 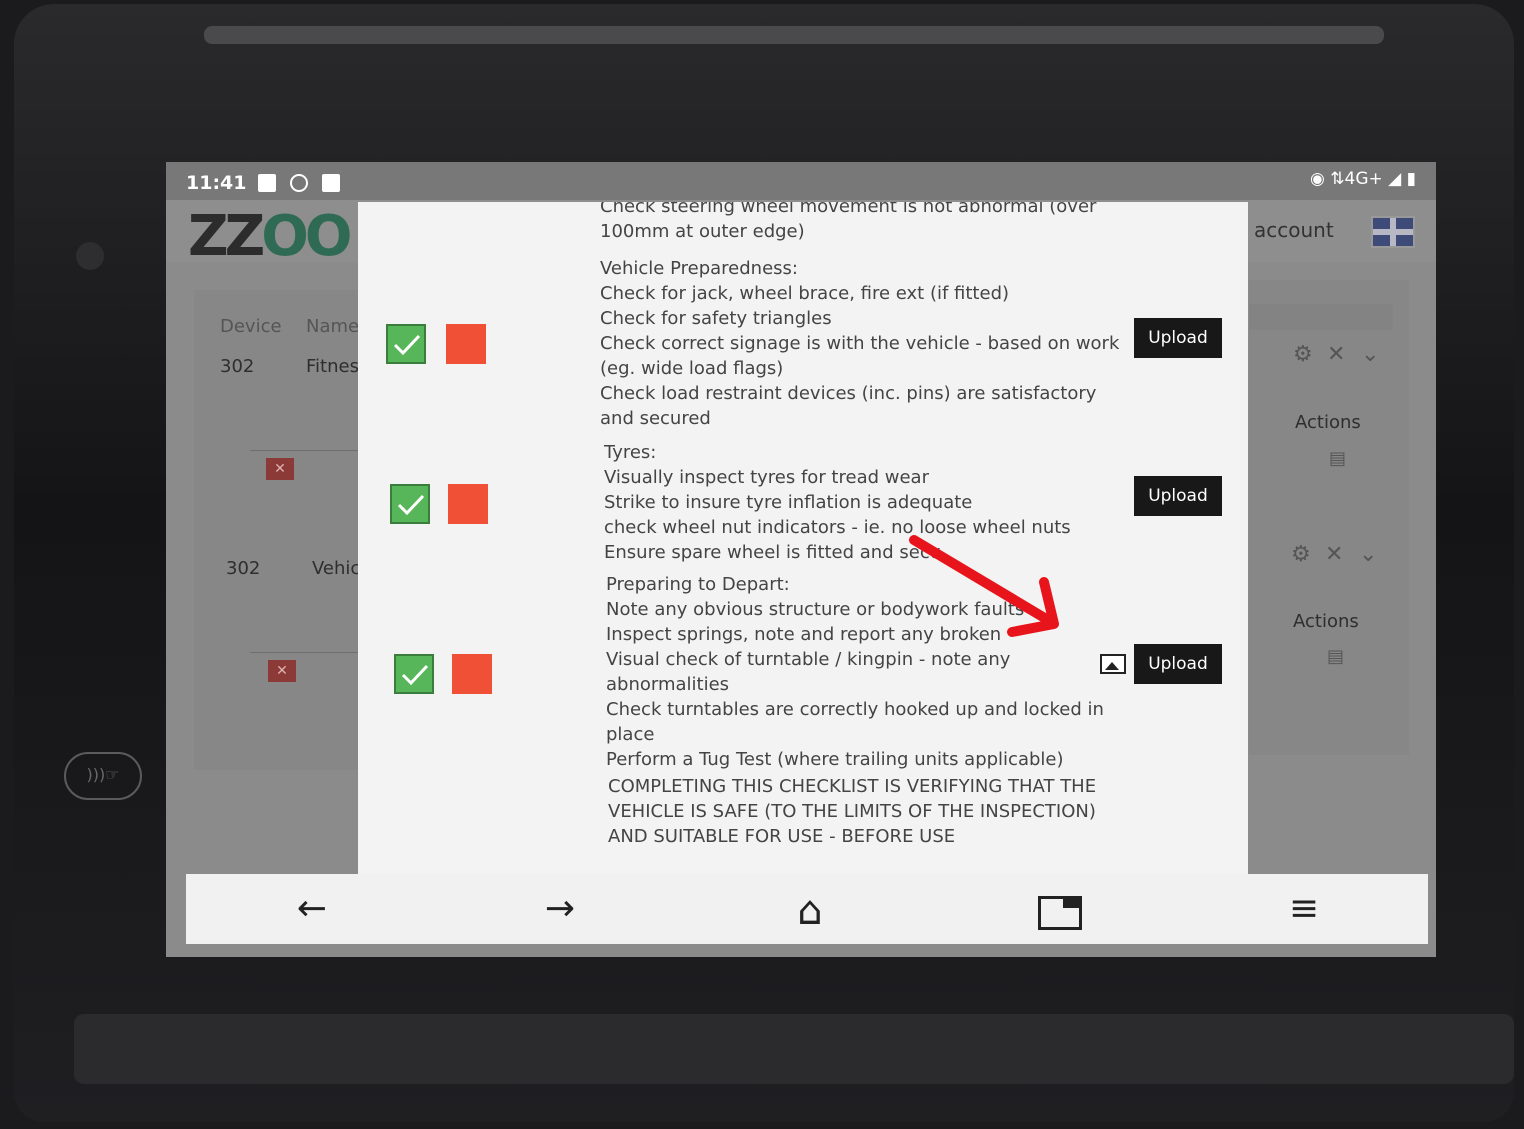 I want to click on home-button: ⌂, so click(x=810, y=911).